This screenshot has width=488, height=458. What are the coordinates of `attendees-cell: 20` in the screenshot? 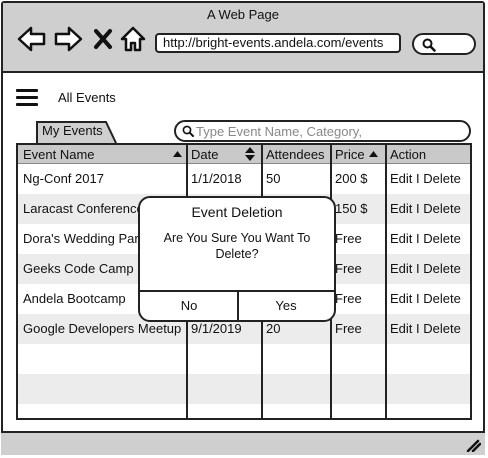 It's located at (273, 328).